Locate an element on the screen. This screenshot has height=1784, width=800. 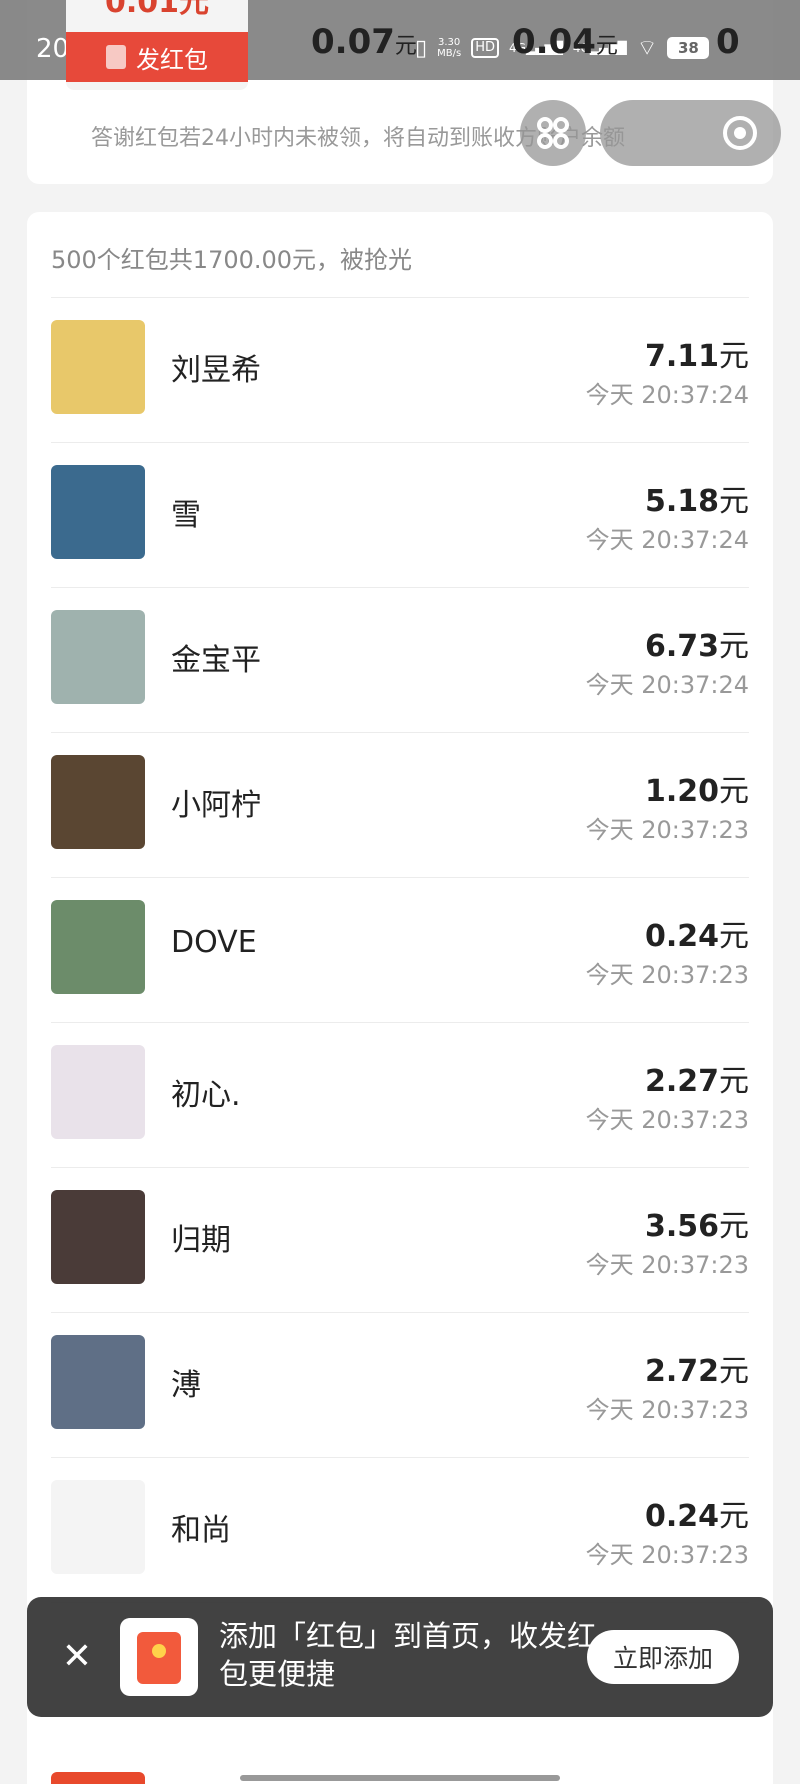
record-name: 溥 is located at coordinates (186, 1385).